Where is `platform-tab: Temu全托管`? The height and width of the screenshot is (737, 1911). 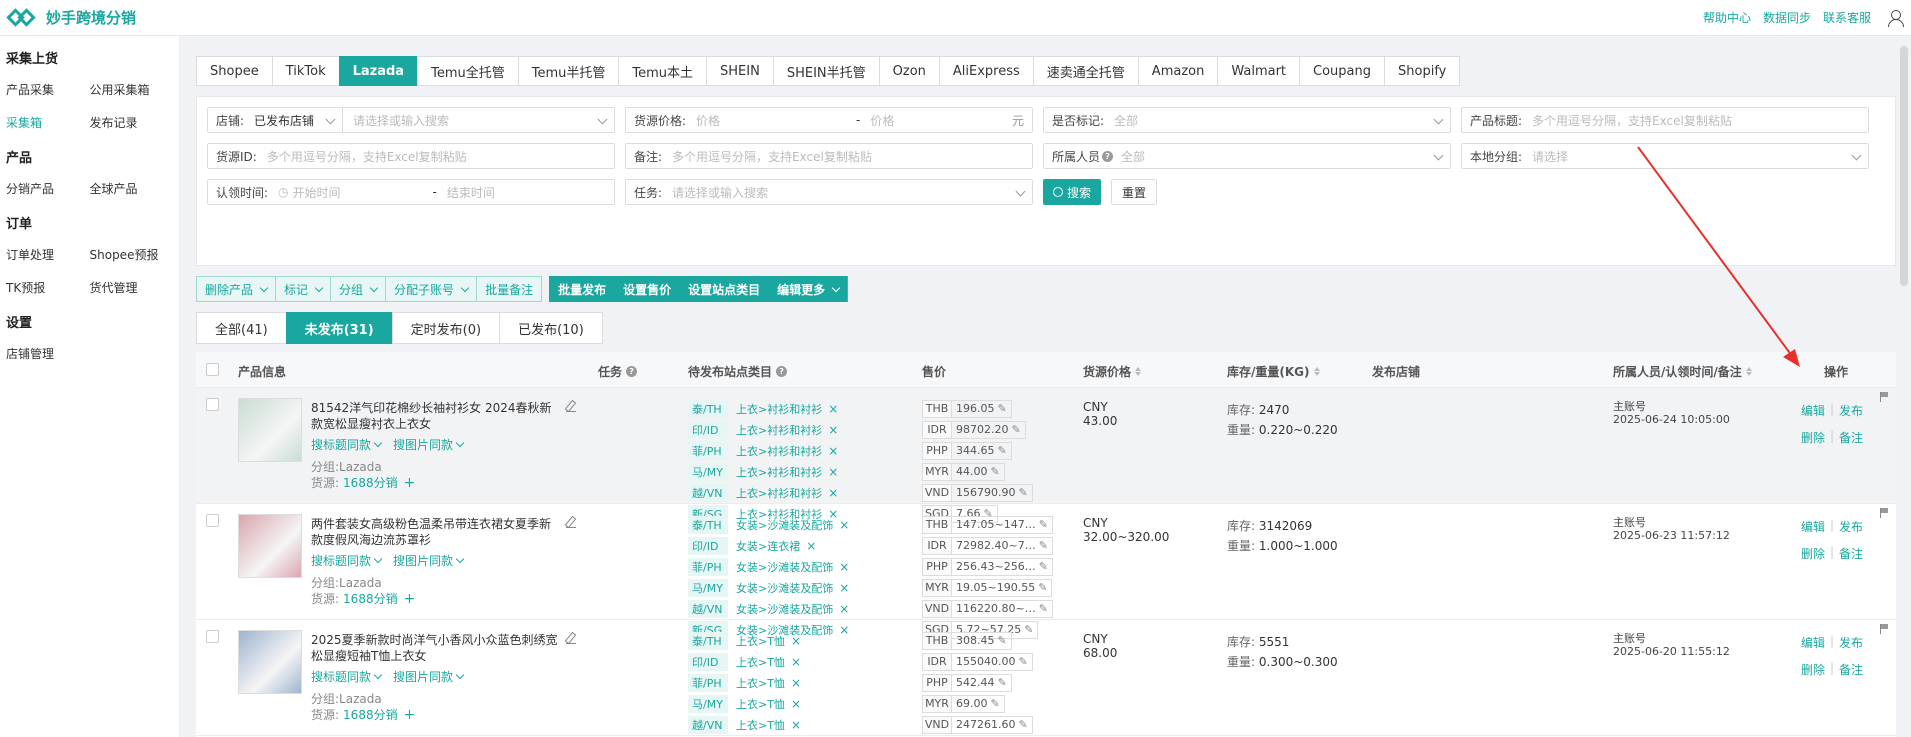
platform-tab: Temu全托管 is located at coordinates (468, 71).